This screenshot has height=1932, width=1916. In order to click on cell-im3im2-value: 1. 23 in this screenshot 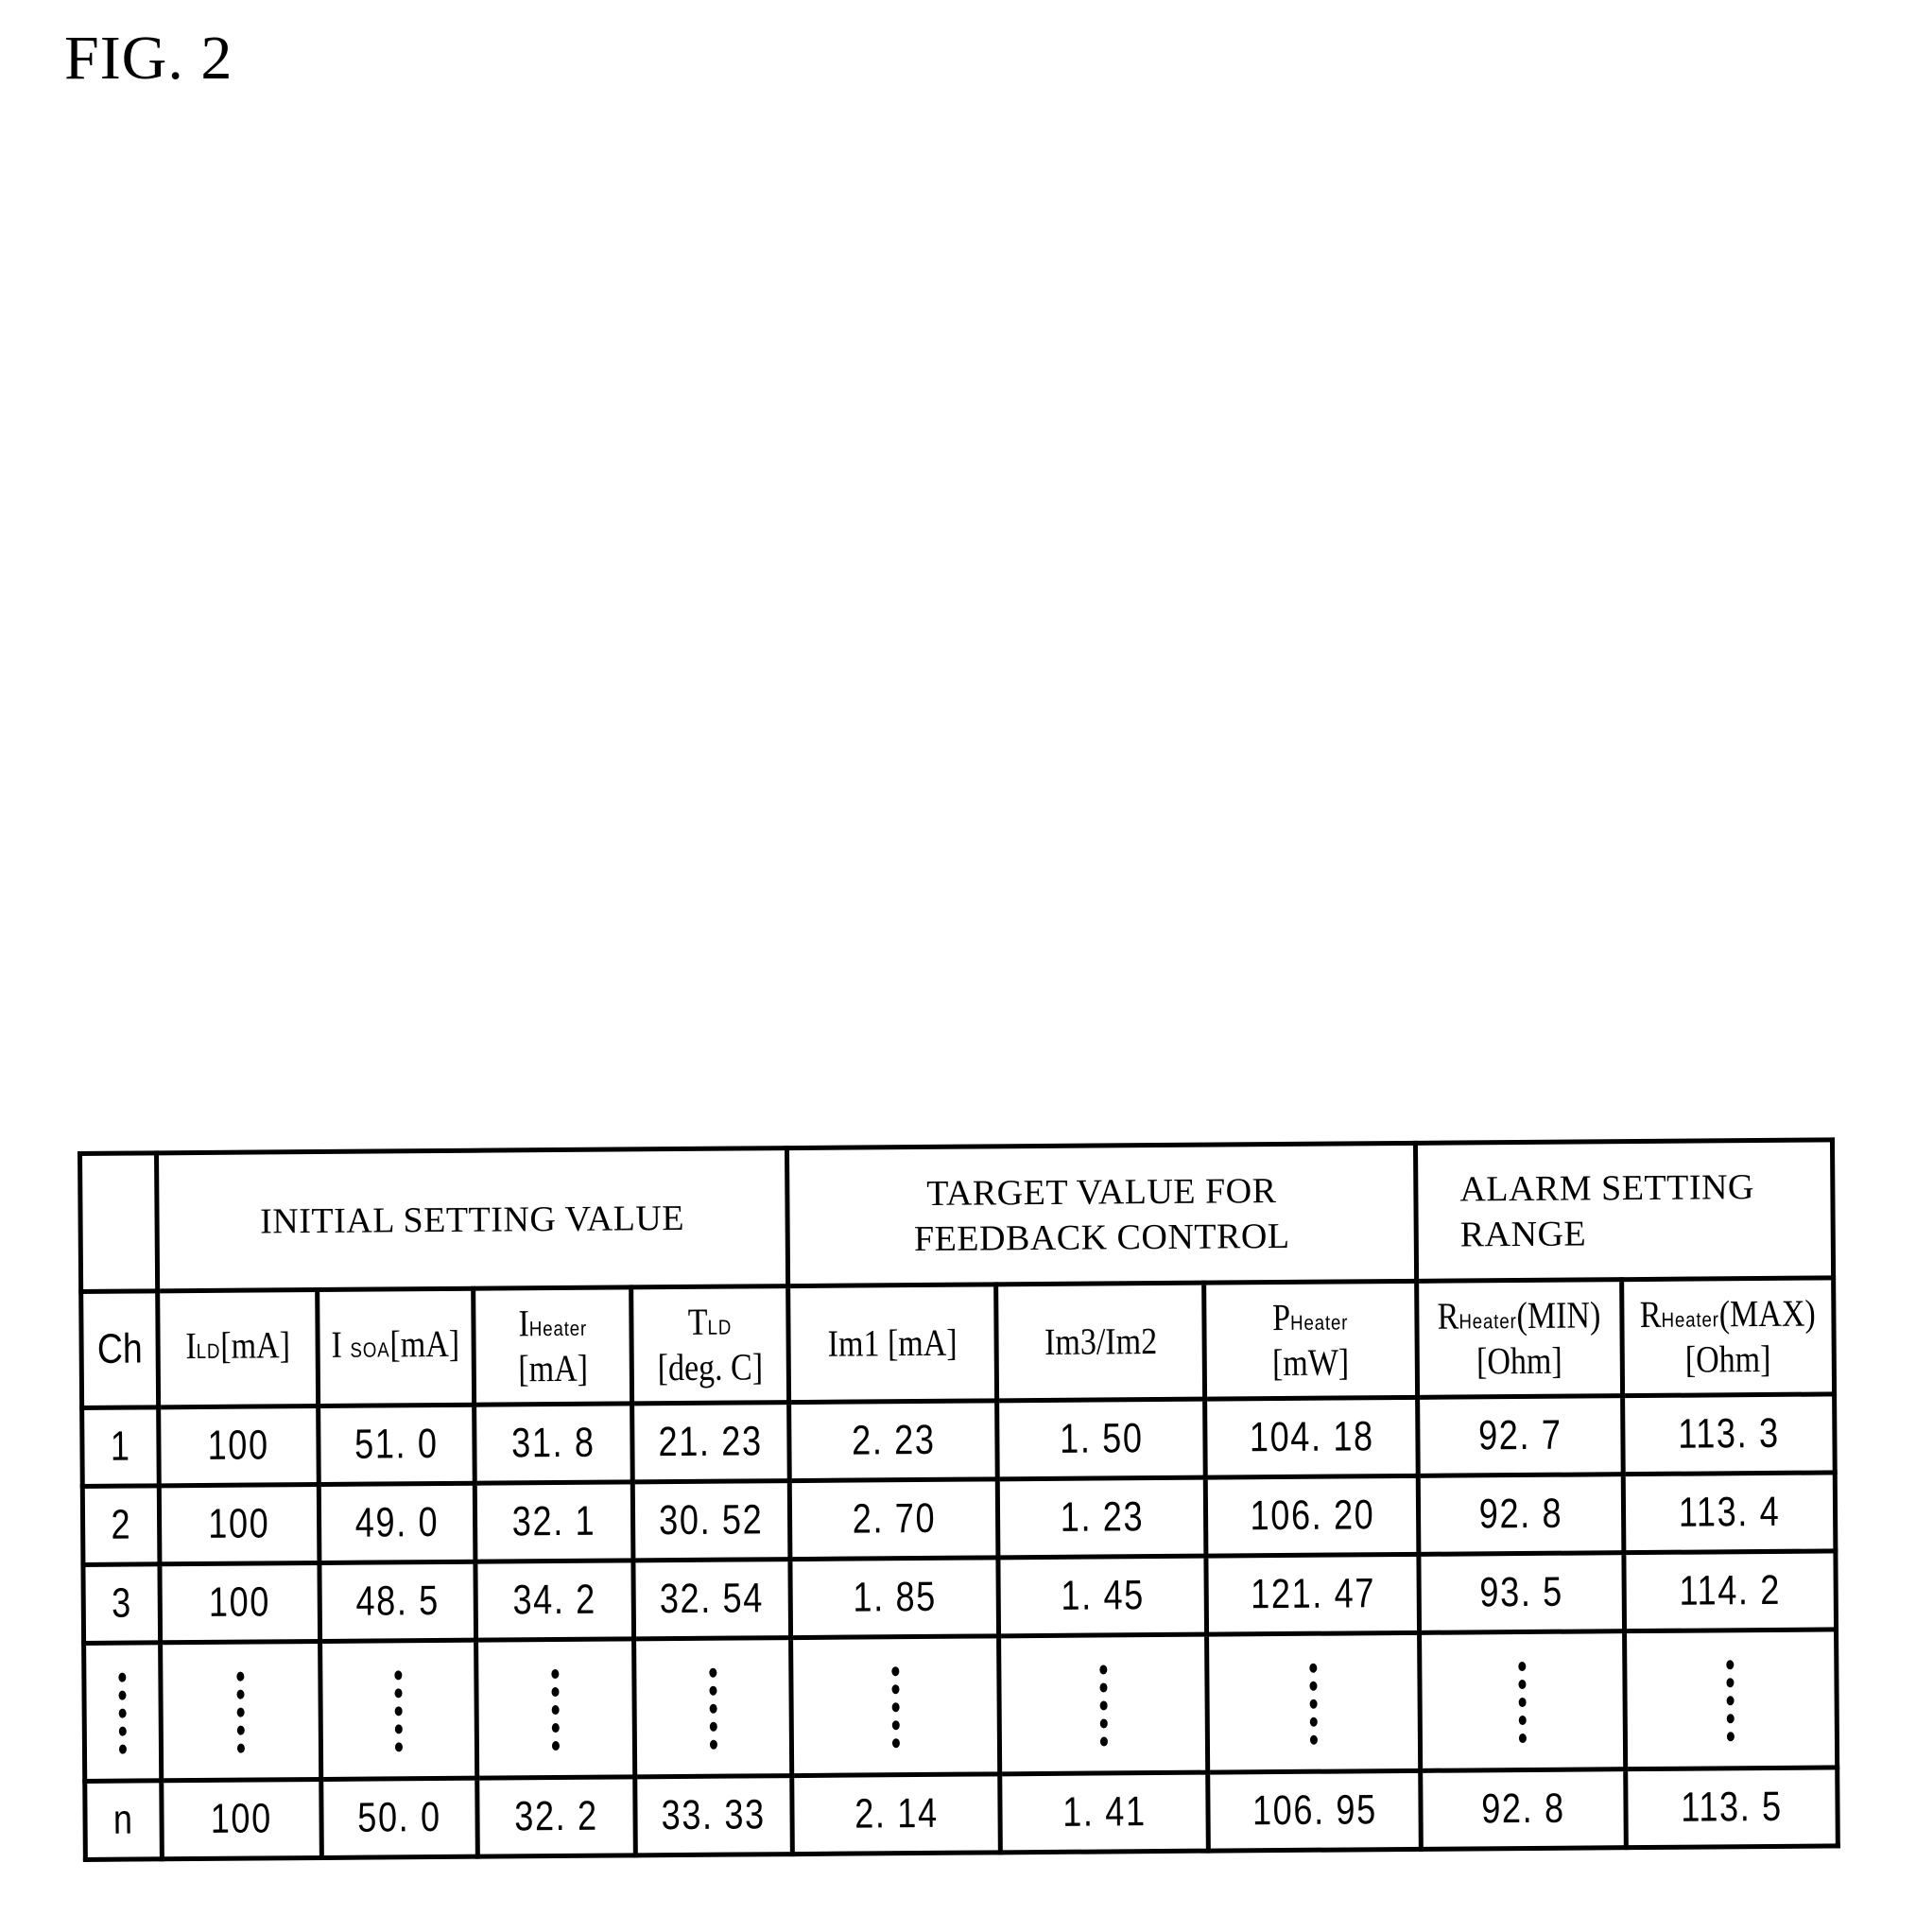, I will do `click(1102, 1517)`.